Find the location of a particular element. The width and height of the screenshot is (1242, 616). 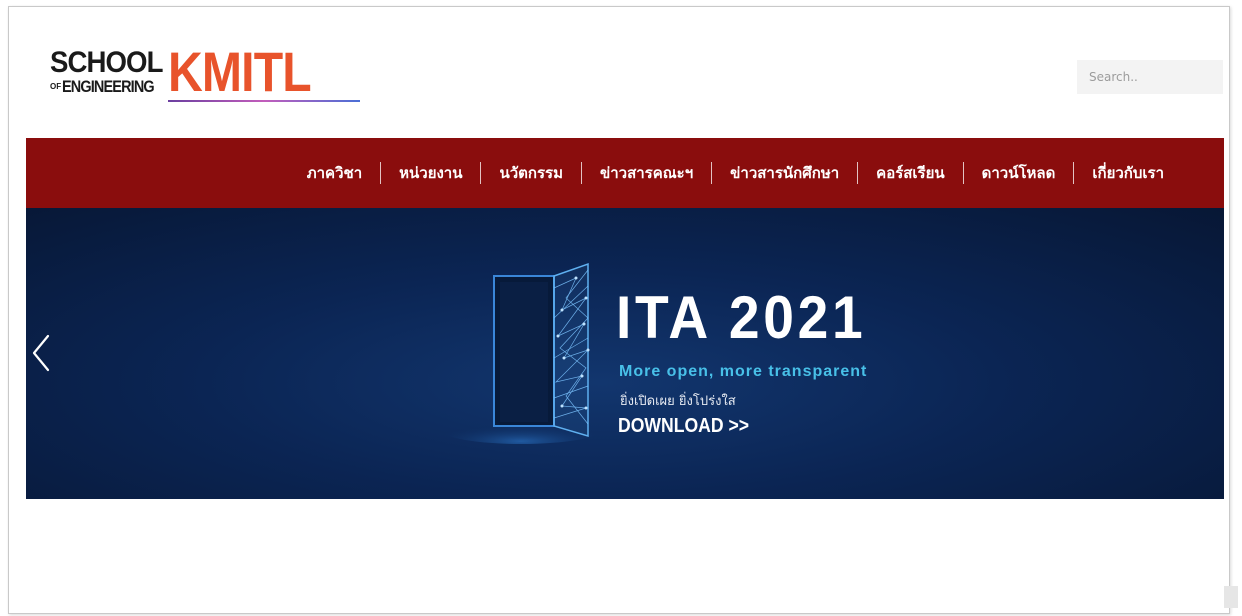

logo-kmitl-text: KMITL is located at coordinates (240, 71).